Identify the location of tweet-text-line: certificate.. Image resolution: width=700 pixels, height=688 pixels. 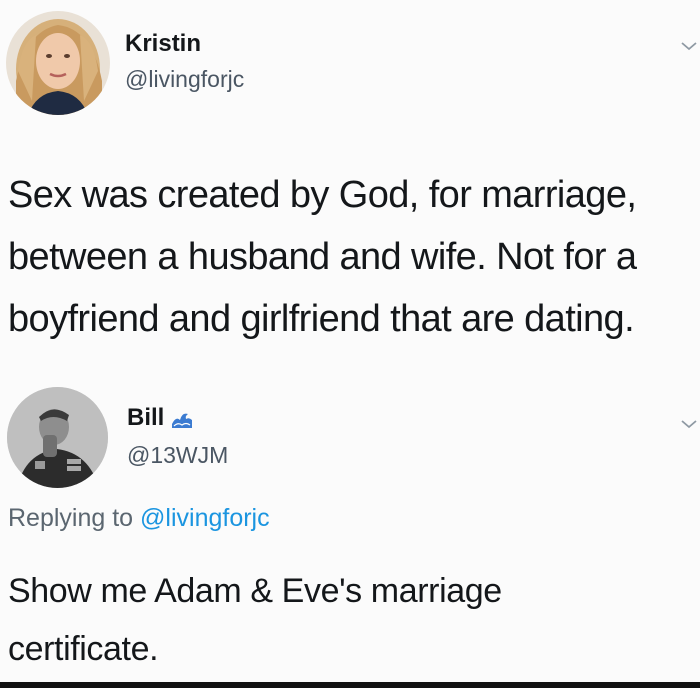
(83, 649).